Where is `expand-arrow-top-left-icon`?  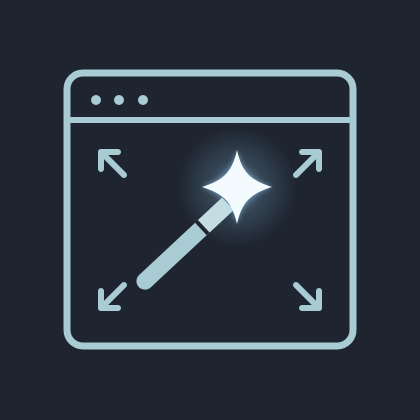
expand-arrow-top-left-icon is located at coordinates (112, 163).